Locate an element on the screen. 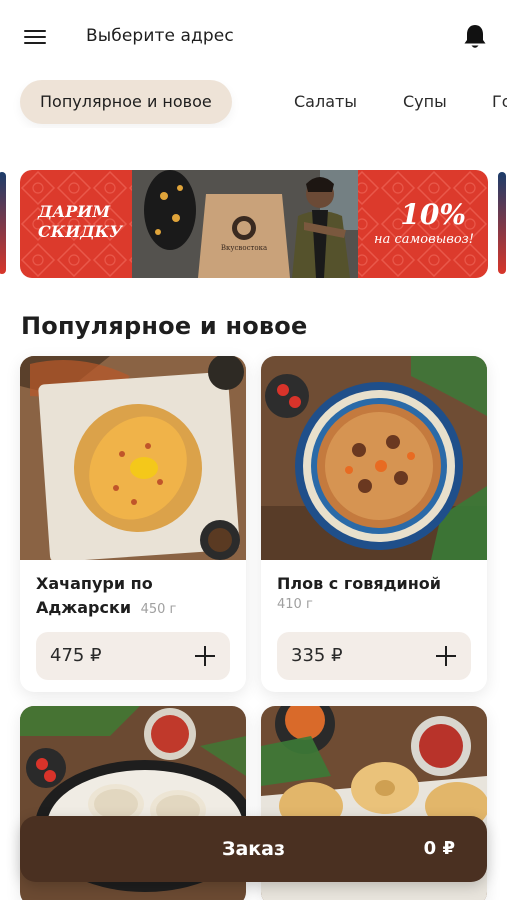 The image size is (507, 900). product-photo-plov is located at coordinates (374, 458).